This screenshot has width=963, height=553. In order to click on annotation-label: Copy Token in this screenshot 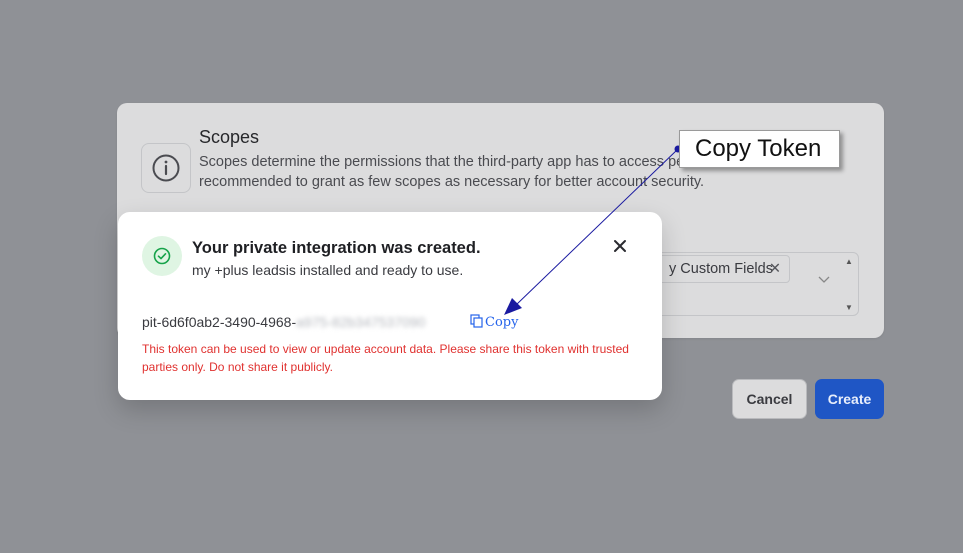, I will do `click(759, 149)`.